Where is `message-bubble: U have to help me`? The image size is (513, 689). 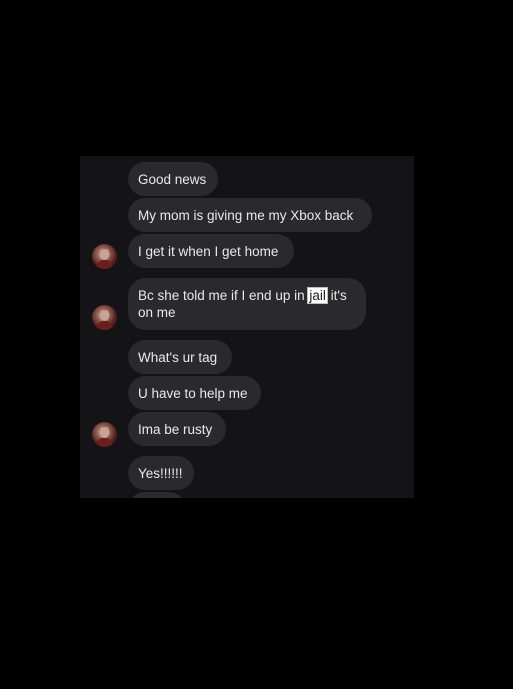
message-bubble: U have to help me is located at coordinates (194, 393).